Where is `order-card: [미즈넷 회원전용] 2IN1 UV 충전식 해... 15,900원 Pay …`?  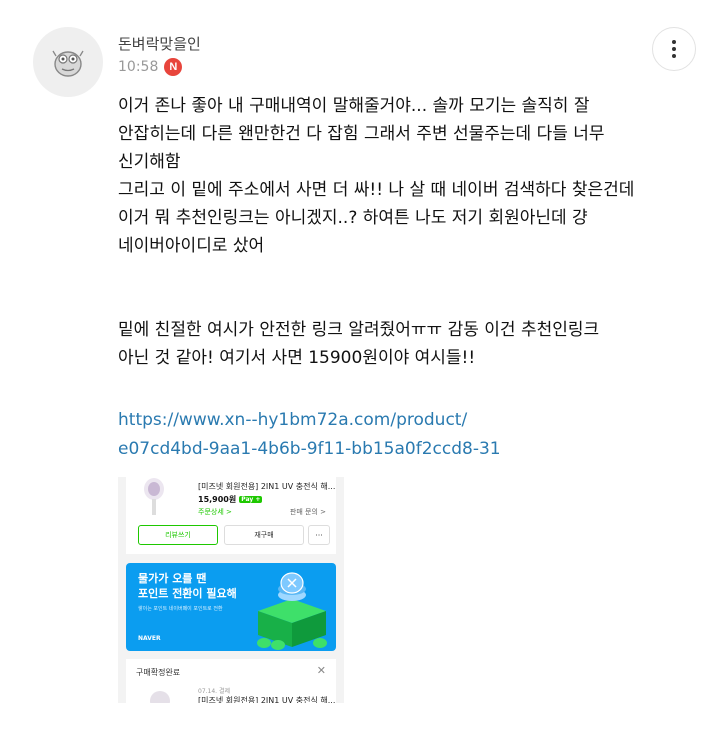 order-card: [미즈넷 회원전용] 2IN1 UV 충전식 해... 15,900원 Pay … is located at coordinates (231, 515).